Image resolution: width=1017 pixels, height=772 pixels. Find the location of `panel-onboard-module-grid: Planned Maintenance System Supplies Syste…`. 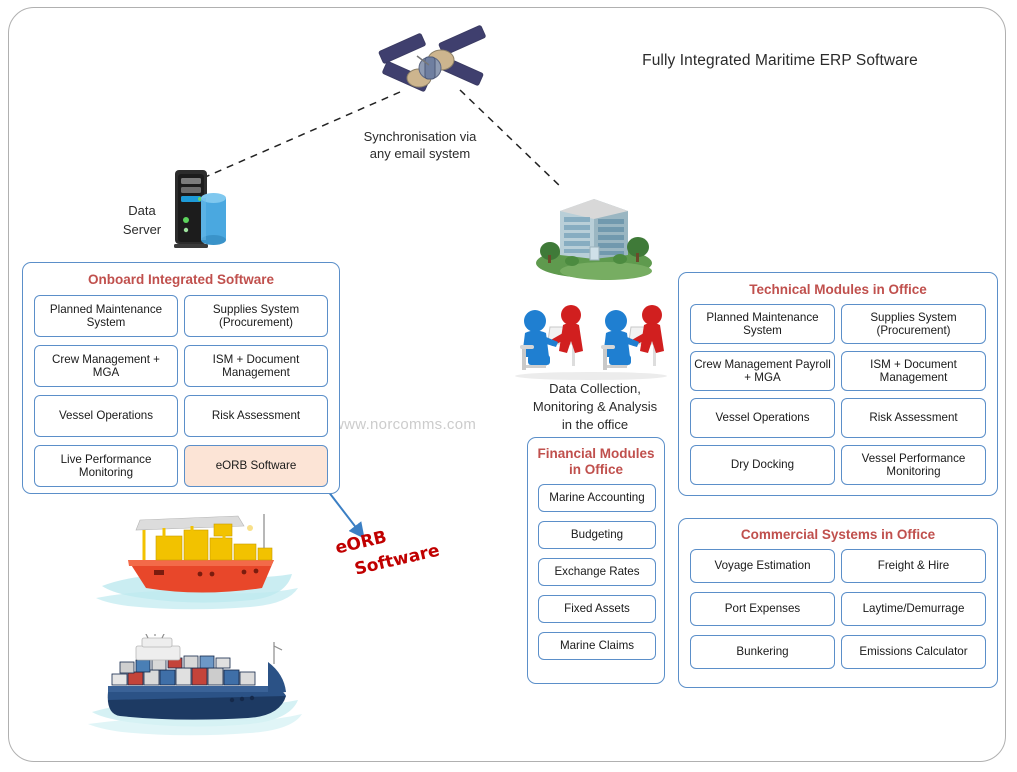

panel-onboard-module-grid: Planned Maintenance System Supplies Syste… is located at coordinates (181, 391).